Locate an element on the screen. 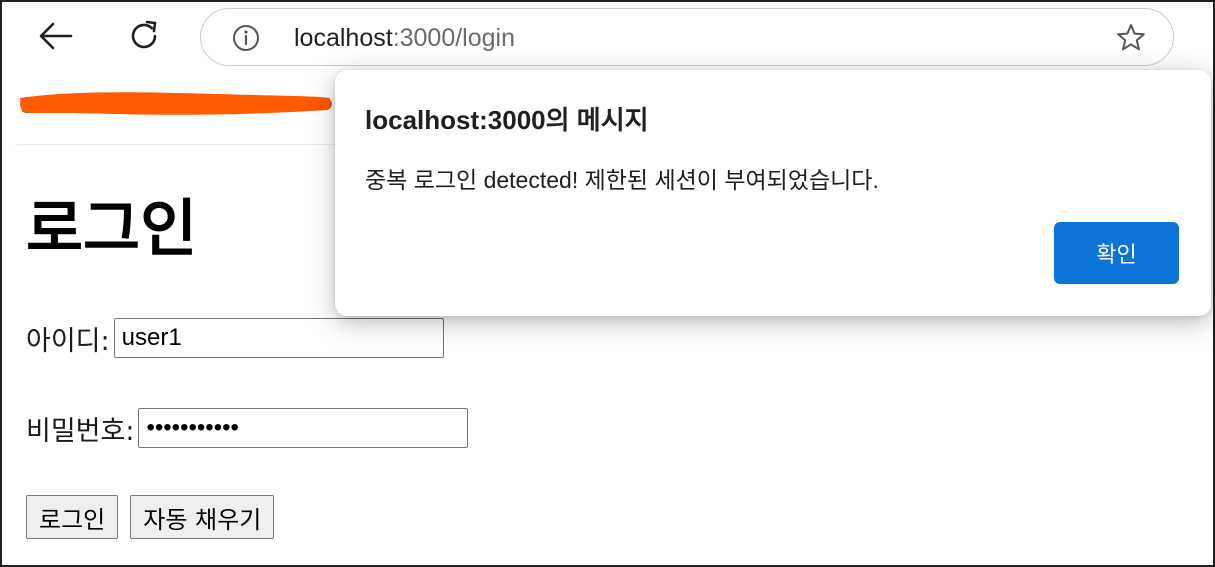 The height and width of the screenshot is (567, 1215). url-text: localhost:3000/login is located at coordinates (404, 38).